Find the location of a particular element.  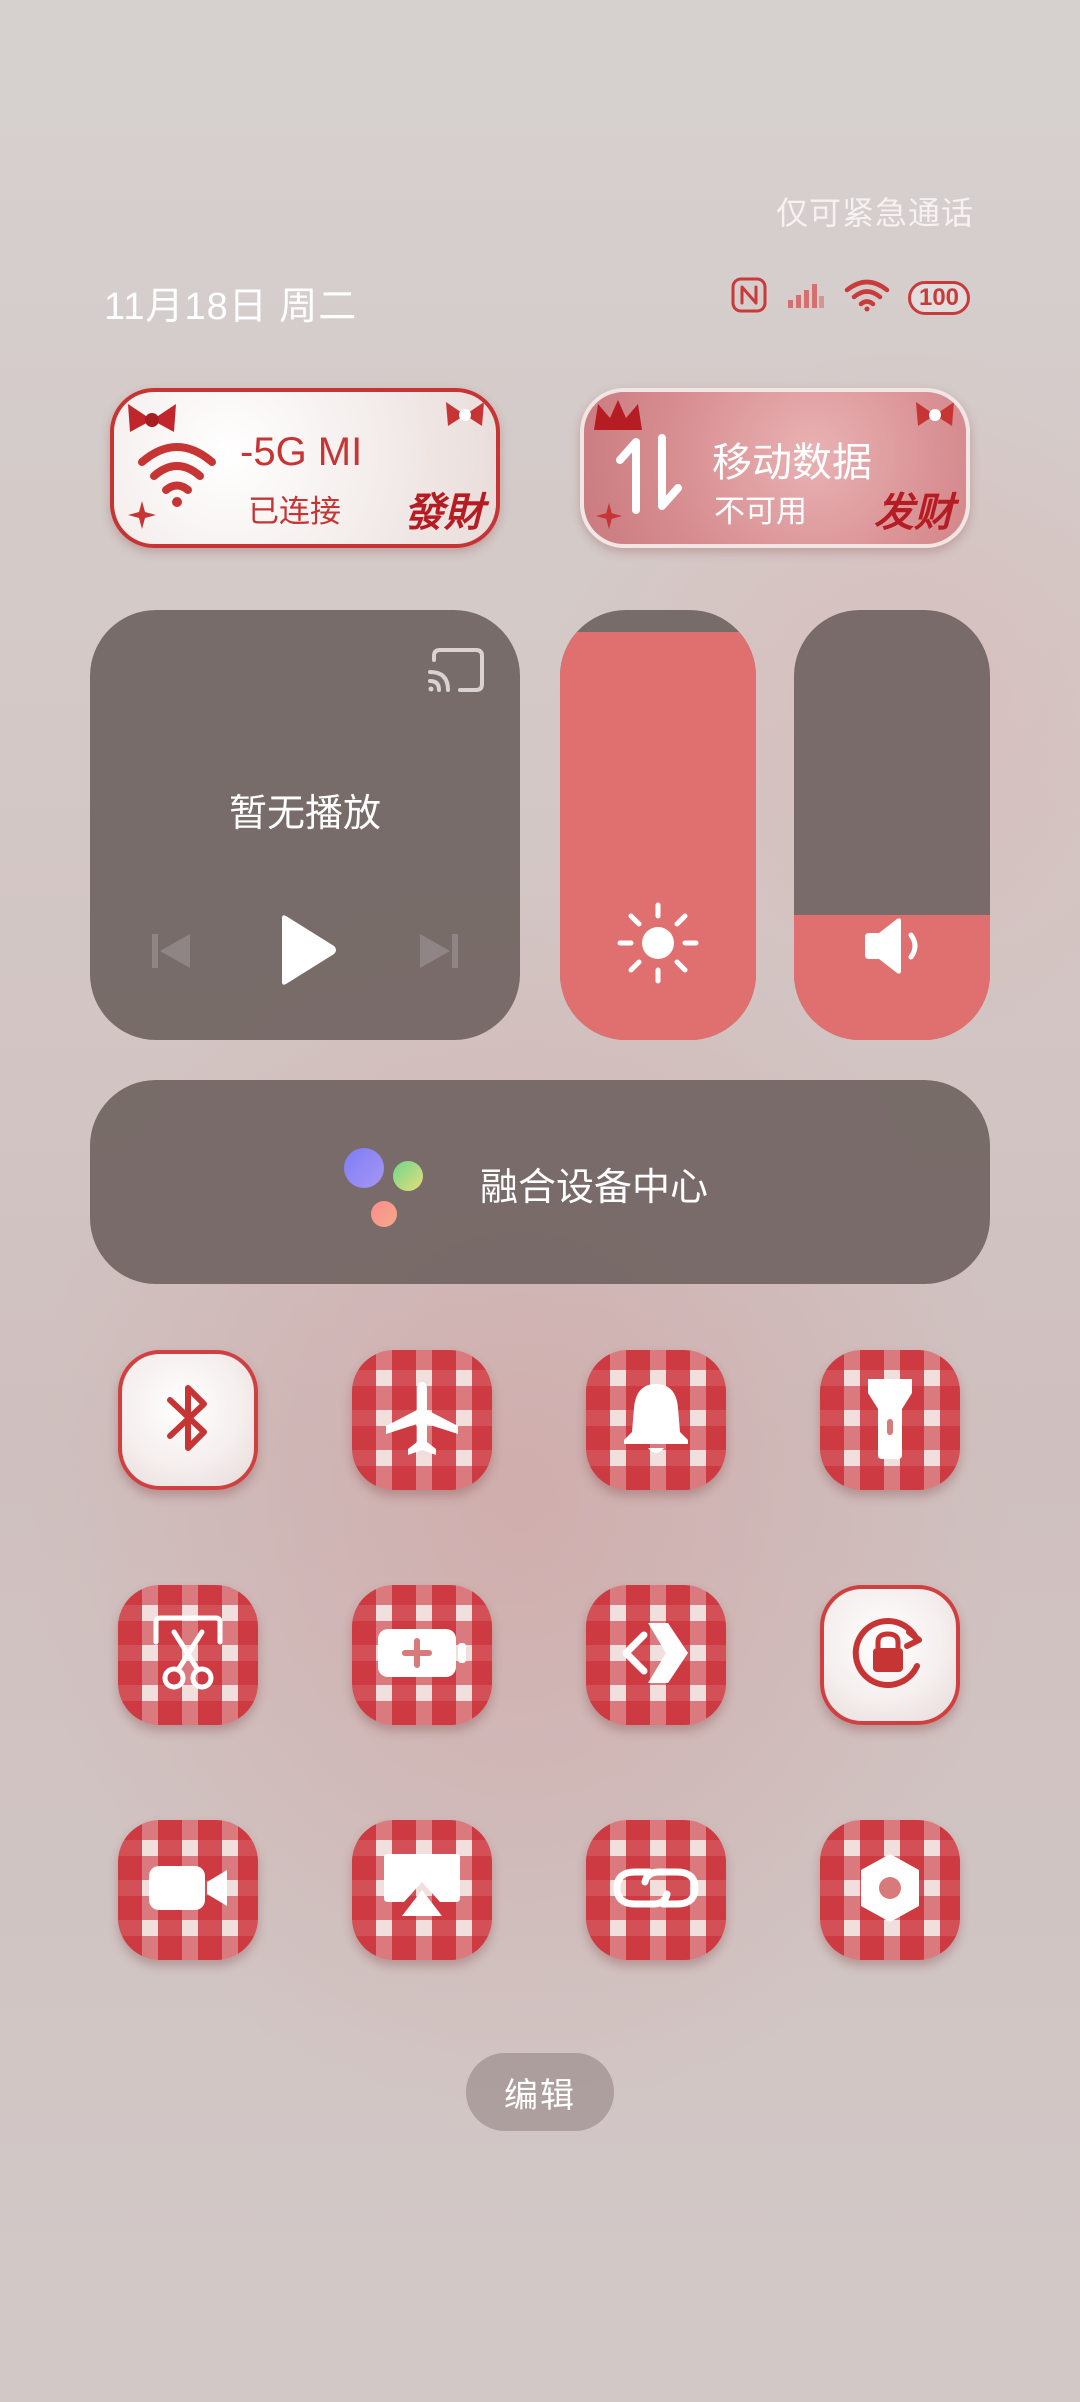

rotation-lock-icon is located at coordinates (890, 1655).